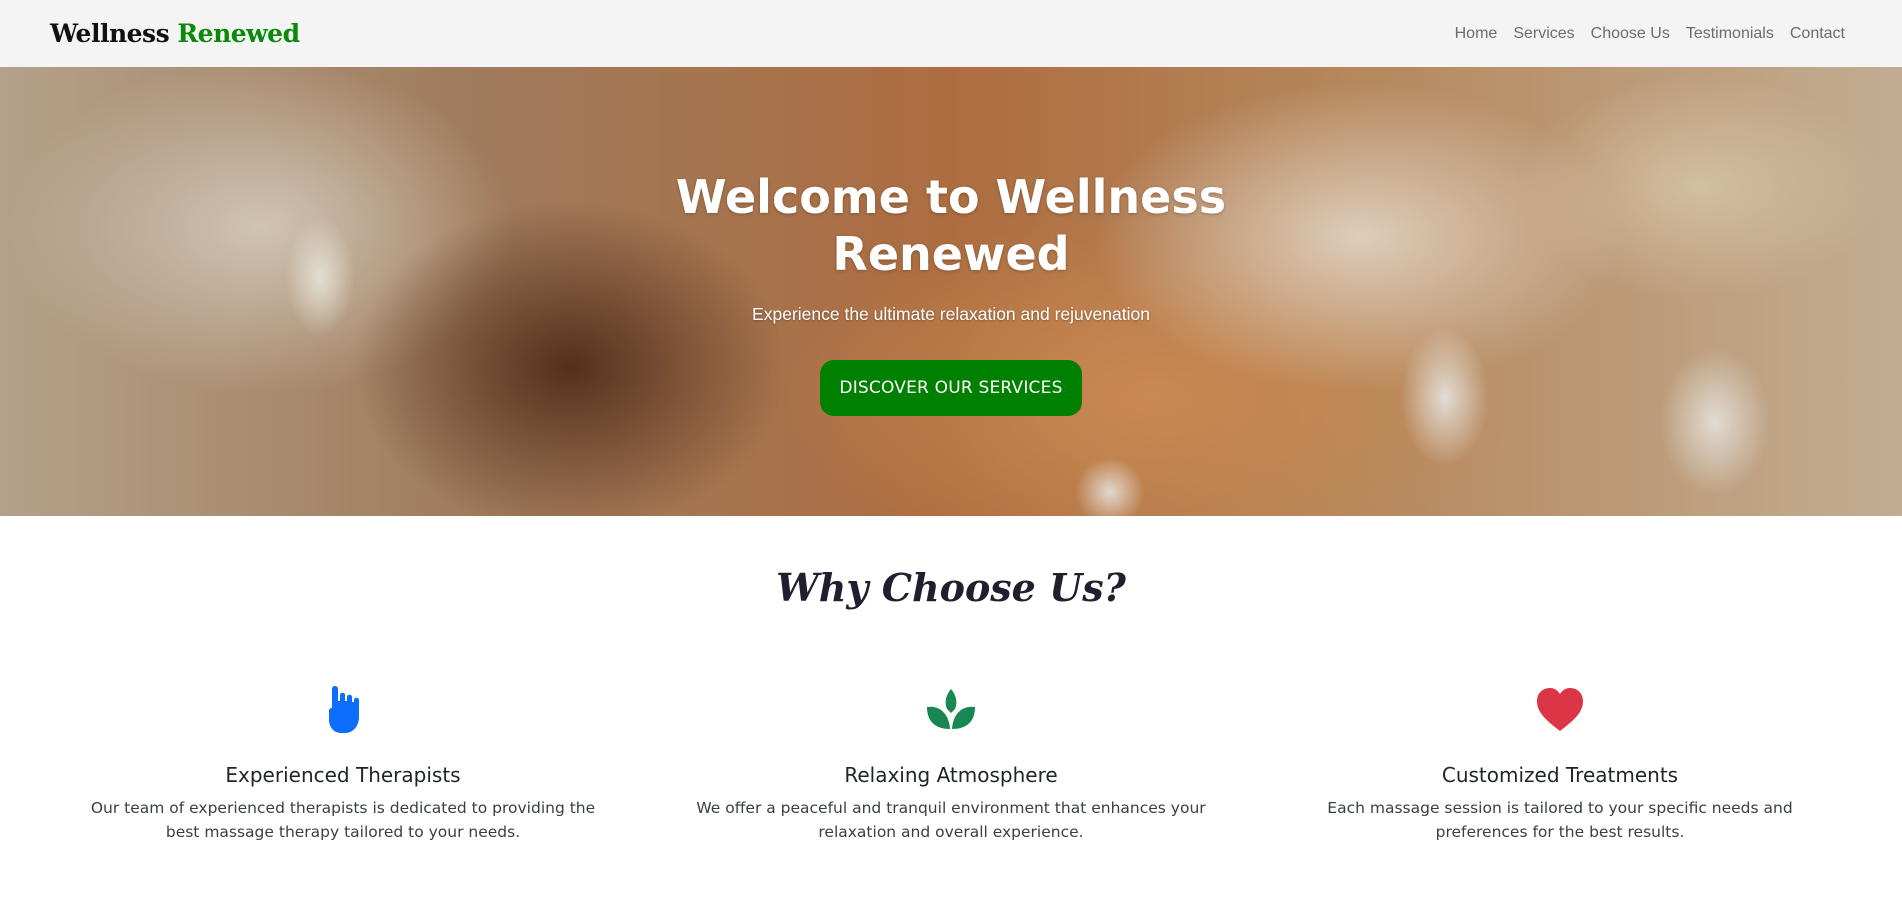  I want to click on discover-services-button: DISCOVER OUR SERVICES, so click(951, 388).